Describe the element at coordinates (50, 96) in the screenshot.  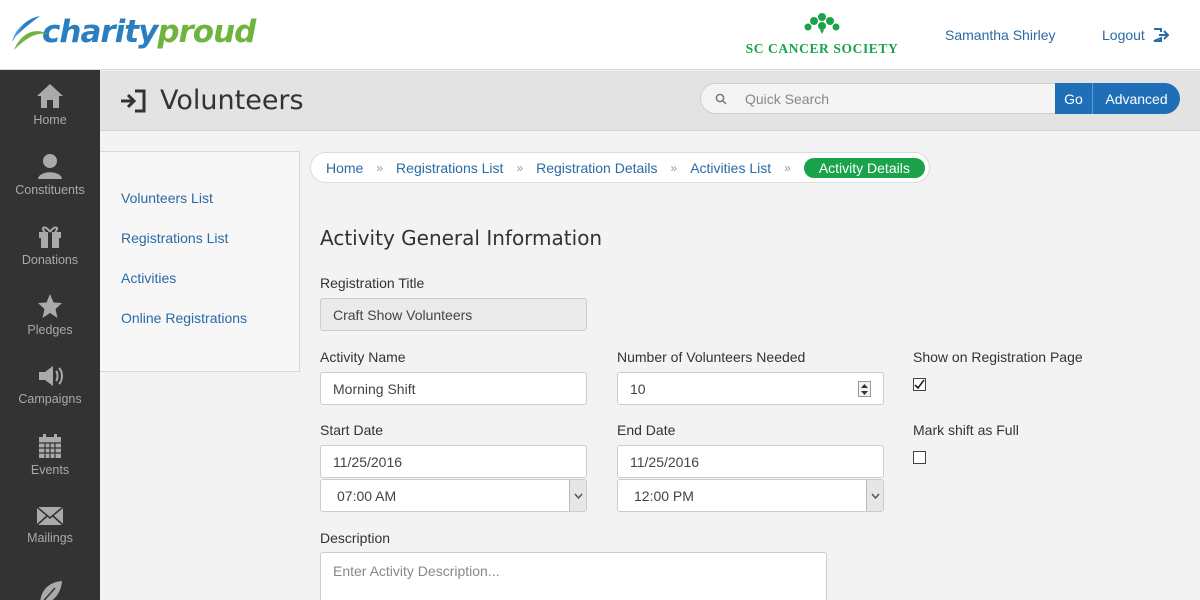
I see `home-icon` at that location.